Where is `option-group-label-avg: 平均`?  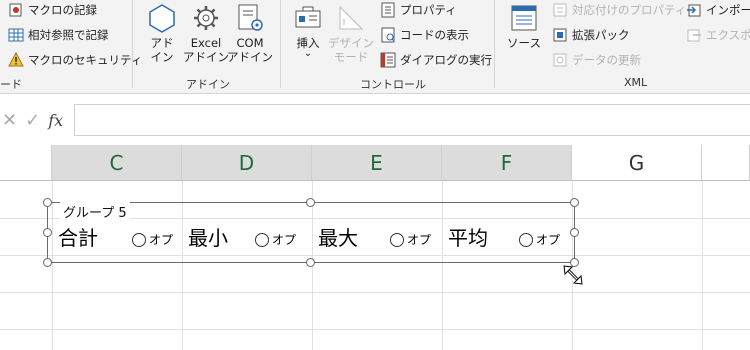 option-group-label-avg: 平均 is located at coordinates (468, 238).